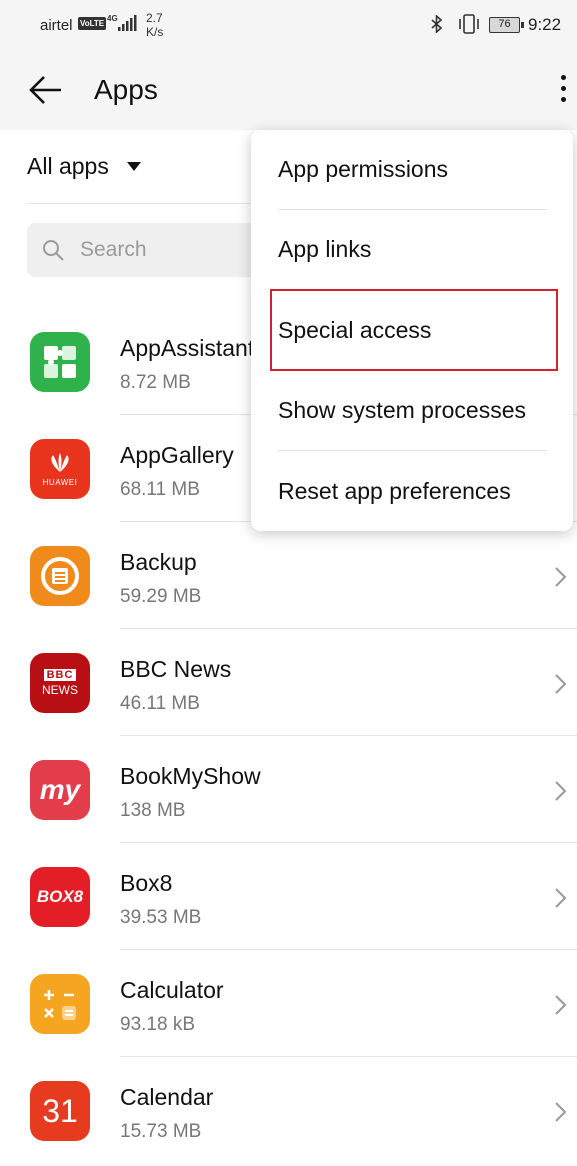 Image resolution: width=577 pixels, height=1166 pixels. I want to click on huawei-logo-text: HUAWEI, so click(60, 482).